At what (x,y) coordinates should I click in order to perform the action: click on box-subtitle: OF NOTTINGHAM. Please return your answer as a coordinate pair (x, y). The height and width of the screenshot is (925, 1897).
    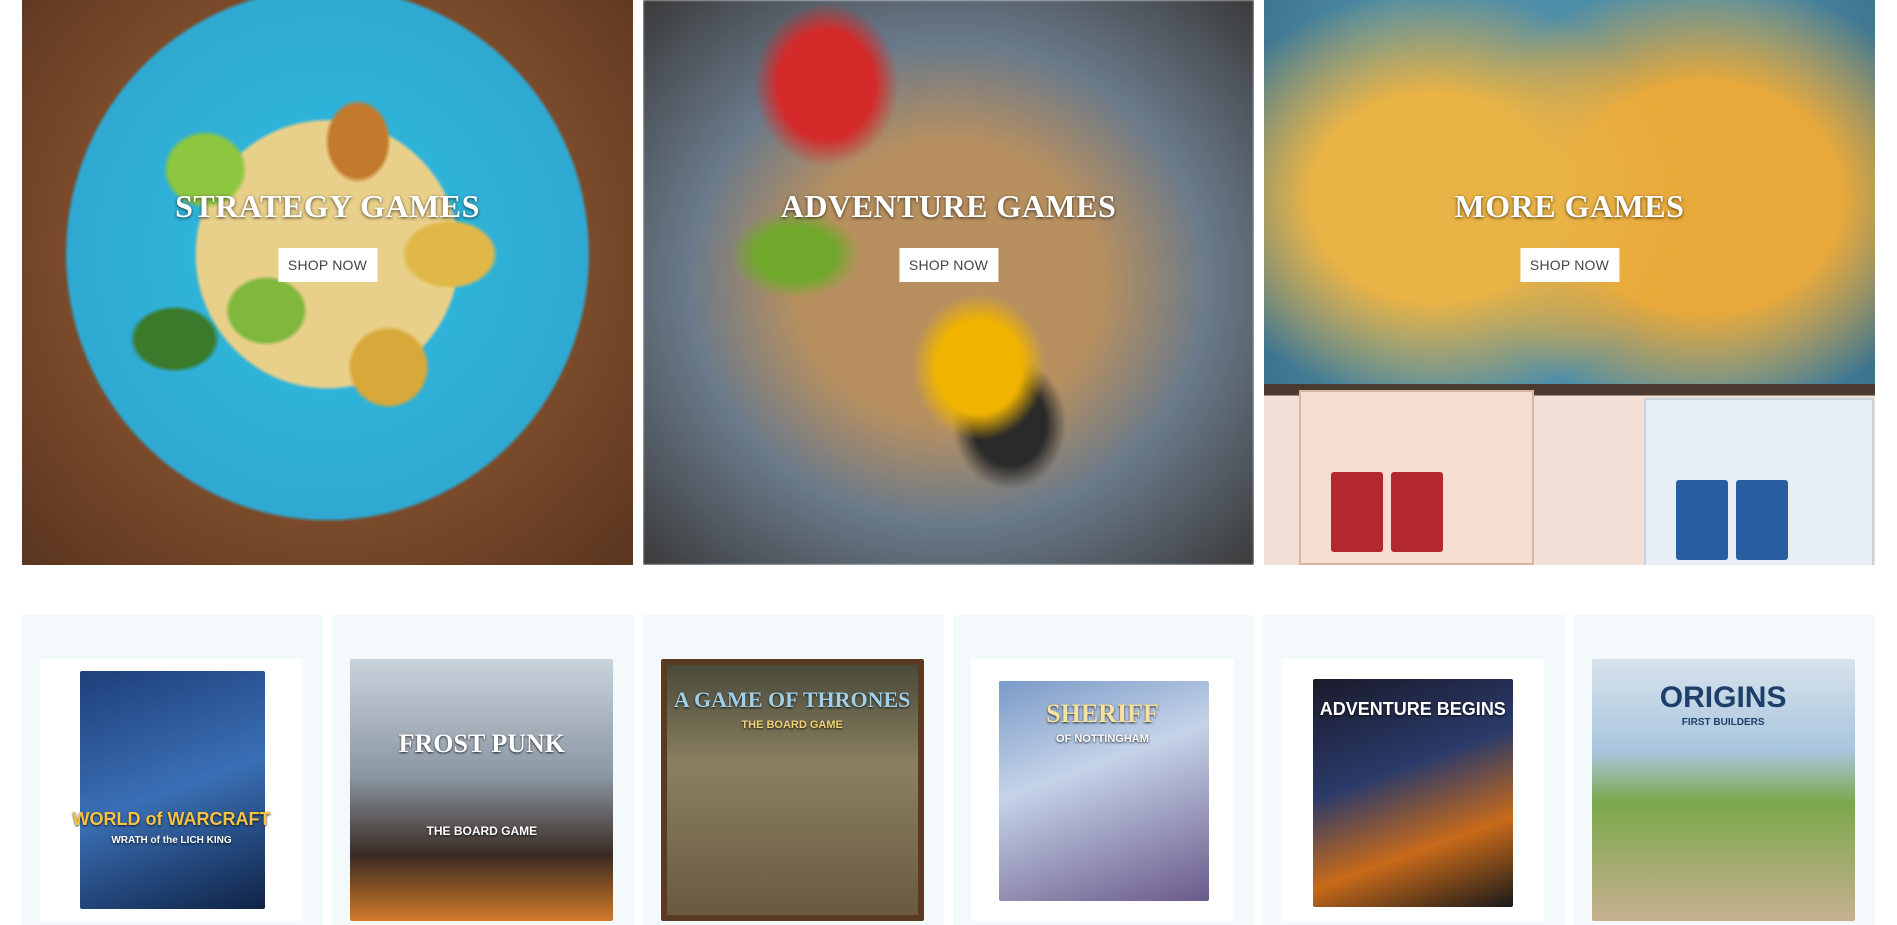
    Looking at the image, I should click on (1102, 739).